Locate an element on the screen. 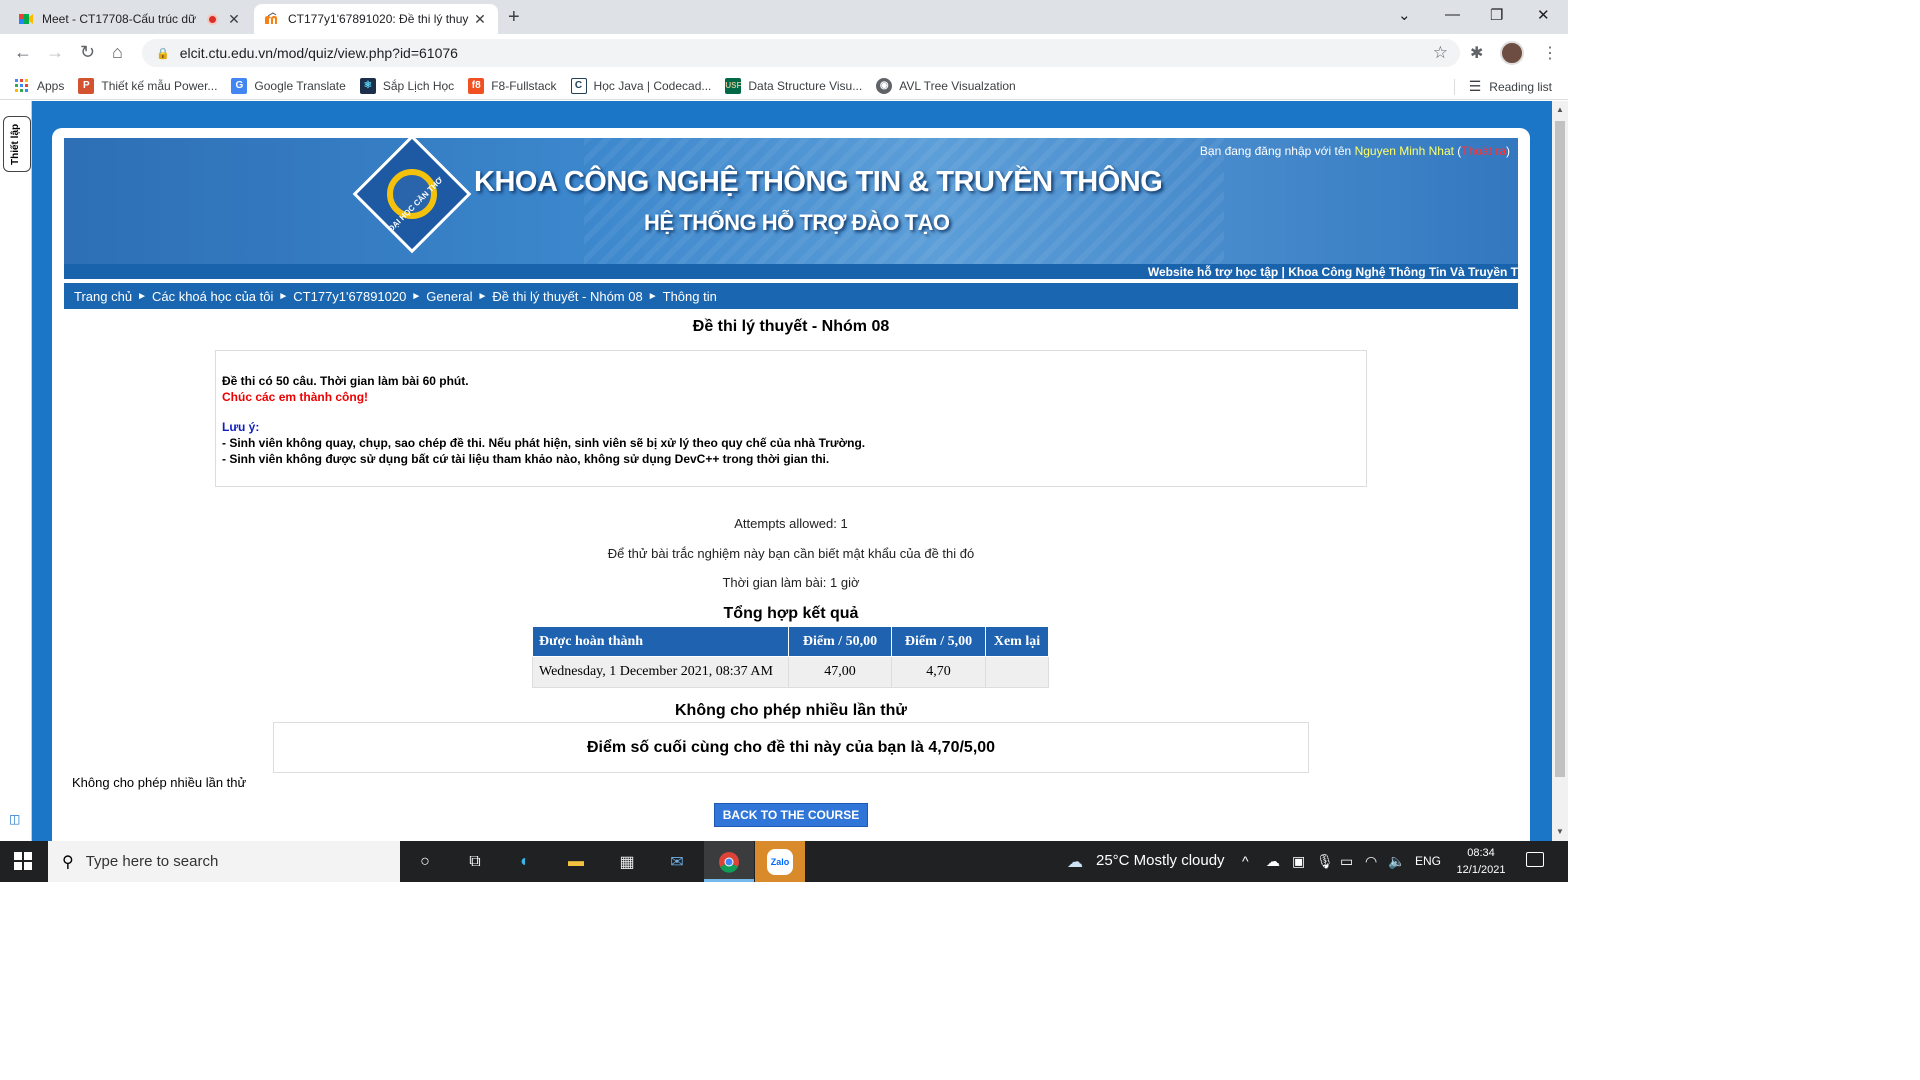  user-name-link: Nguyen Minh Nhat is located at coordinates (1404, 151).